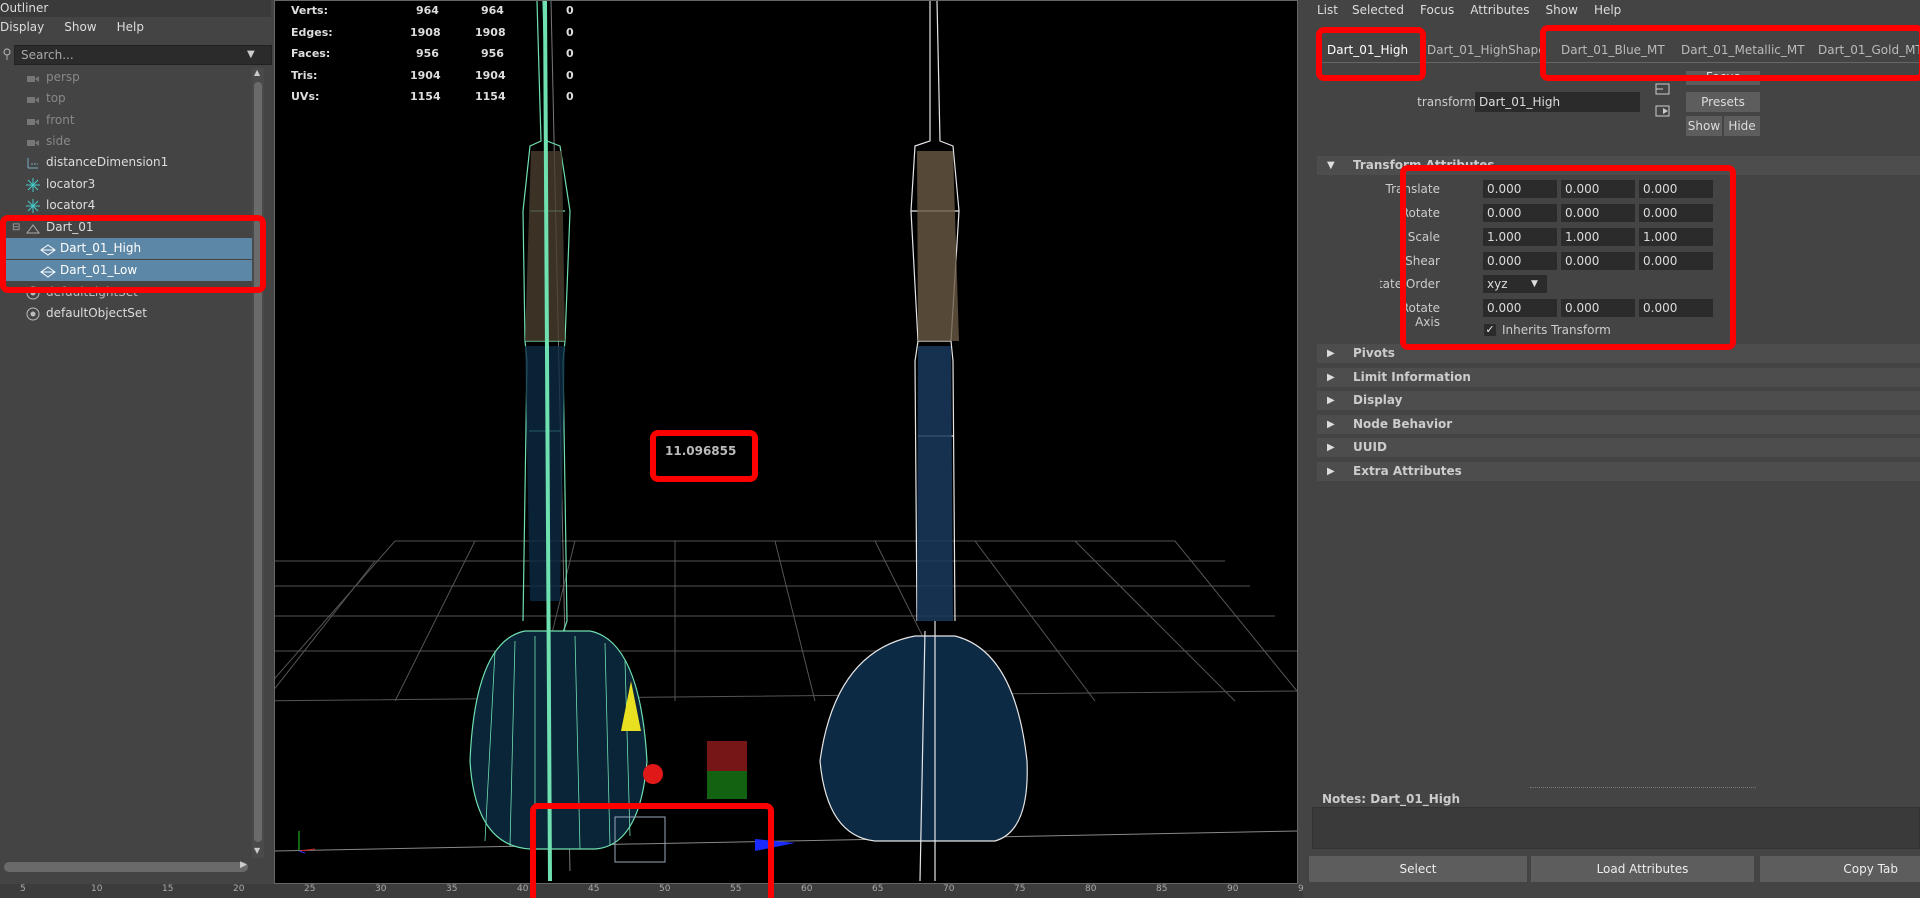 This screenshot has width=1920, height=898. I want to click on section-title: Pivots, so click(1374, 353).